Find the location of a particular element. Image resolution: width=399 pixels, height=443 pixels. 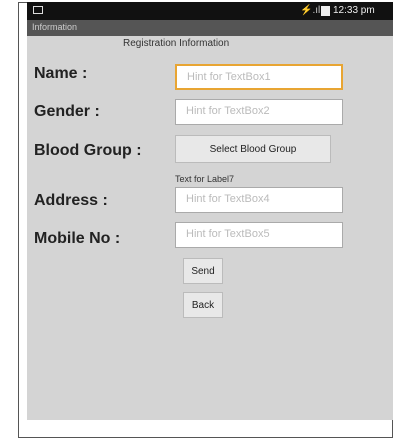

window-title: Information is located at coordinates (55, 27).